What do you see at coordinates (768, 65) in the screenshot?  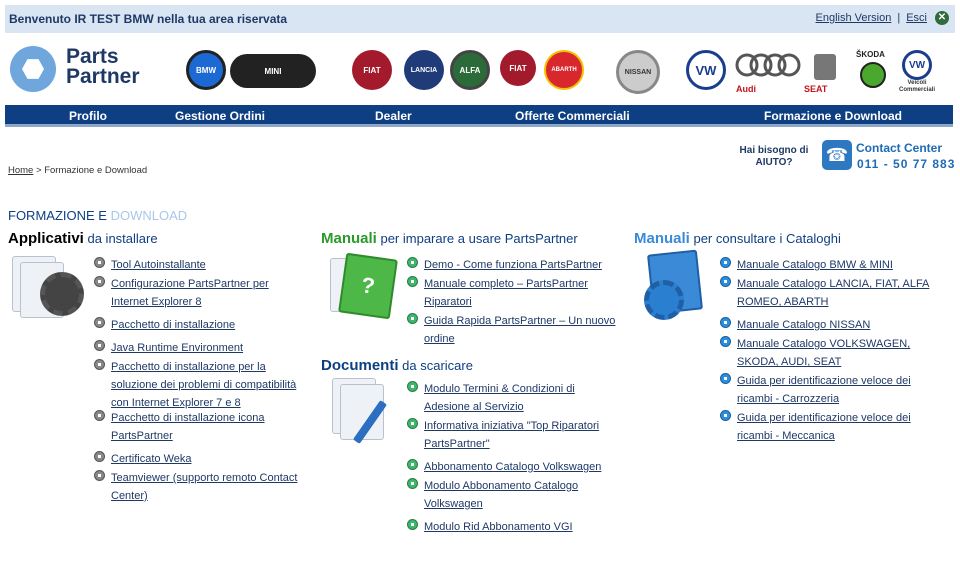 I see `audi-logo-icon` at bounding box center [768, 65].